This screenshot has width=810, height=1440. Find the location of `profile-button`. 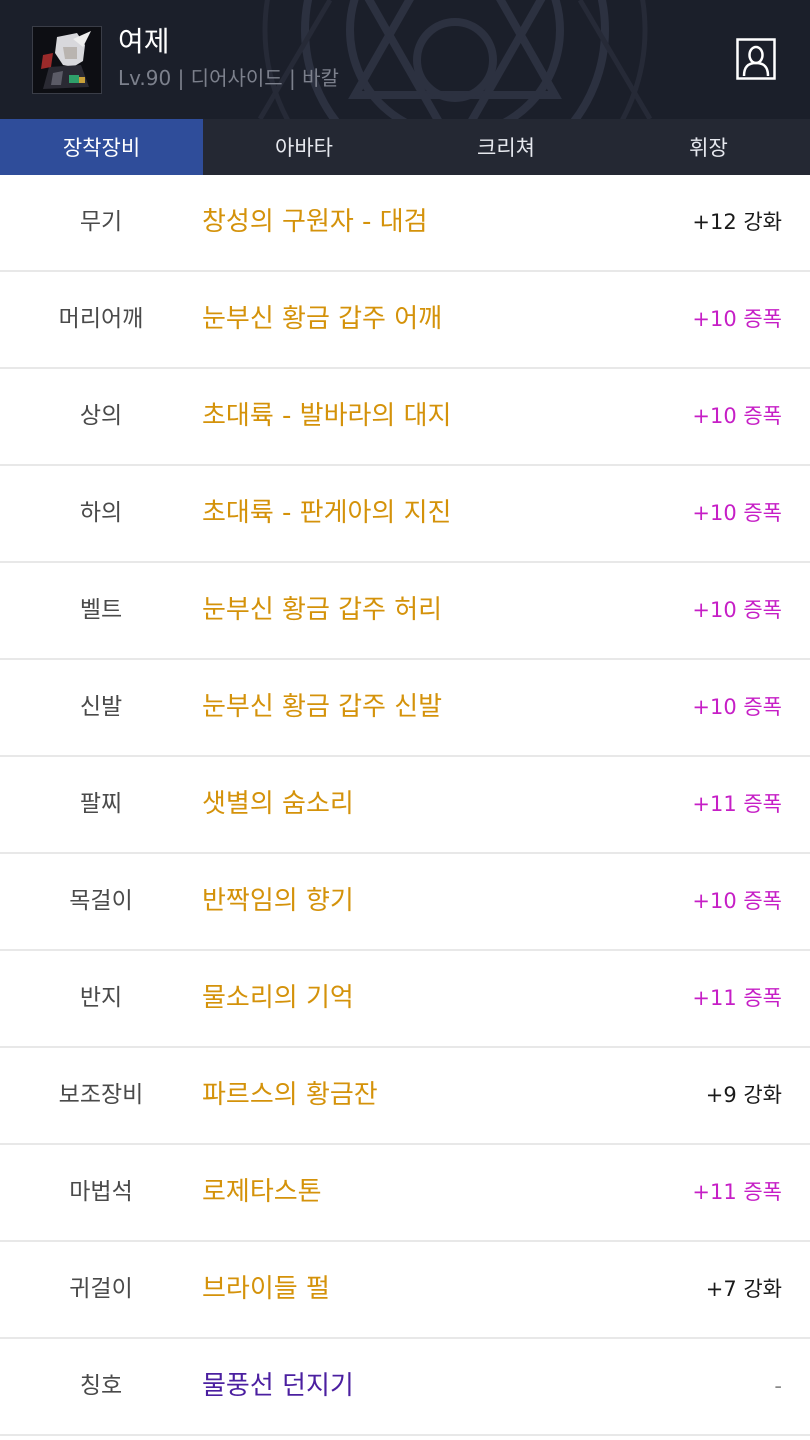

profile-button is located at coordinates (756, 59).